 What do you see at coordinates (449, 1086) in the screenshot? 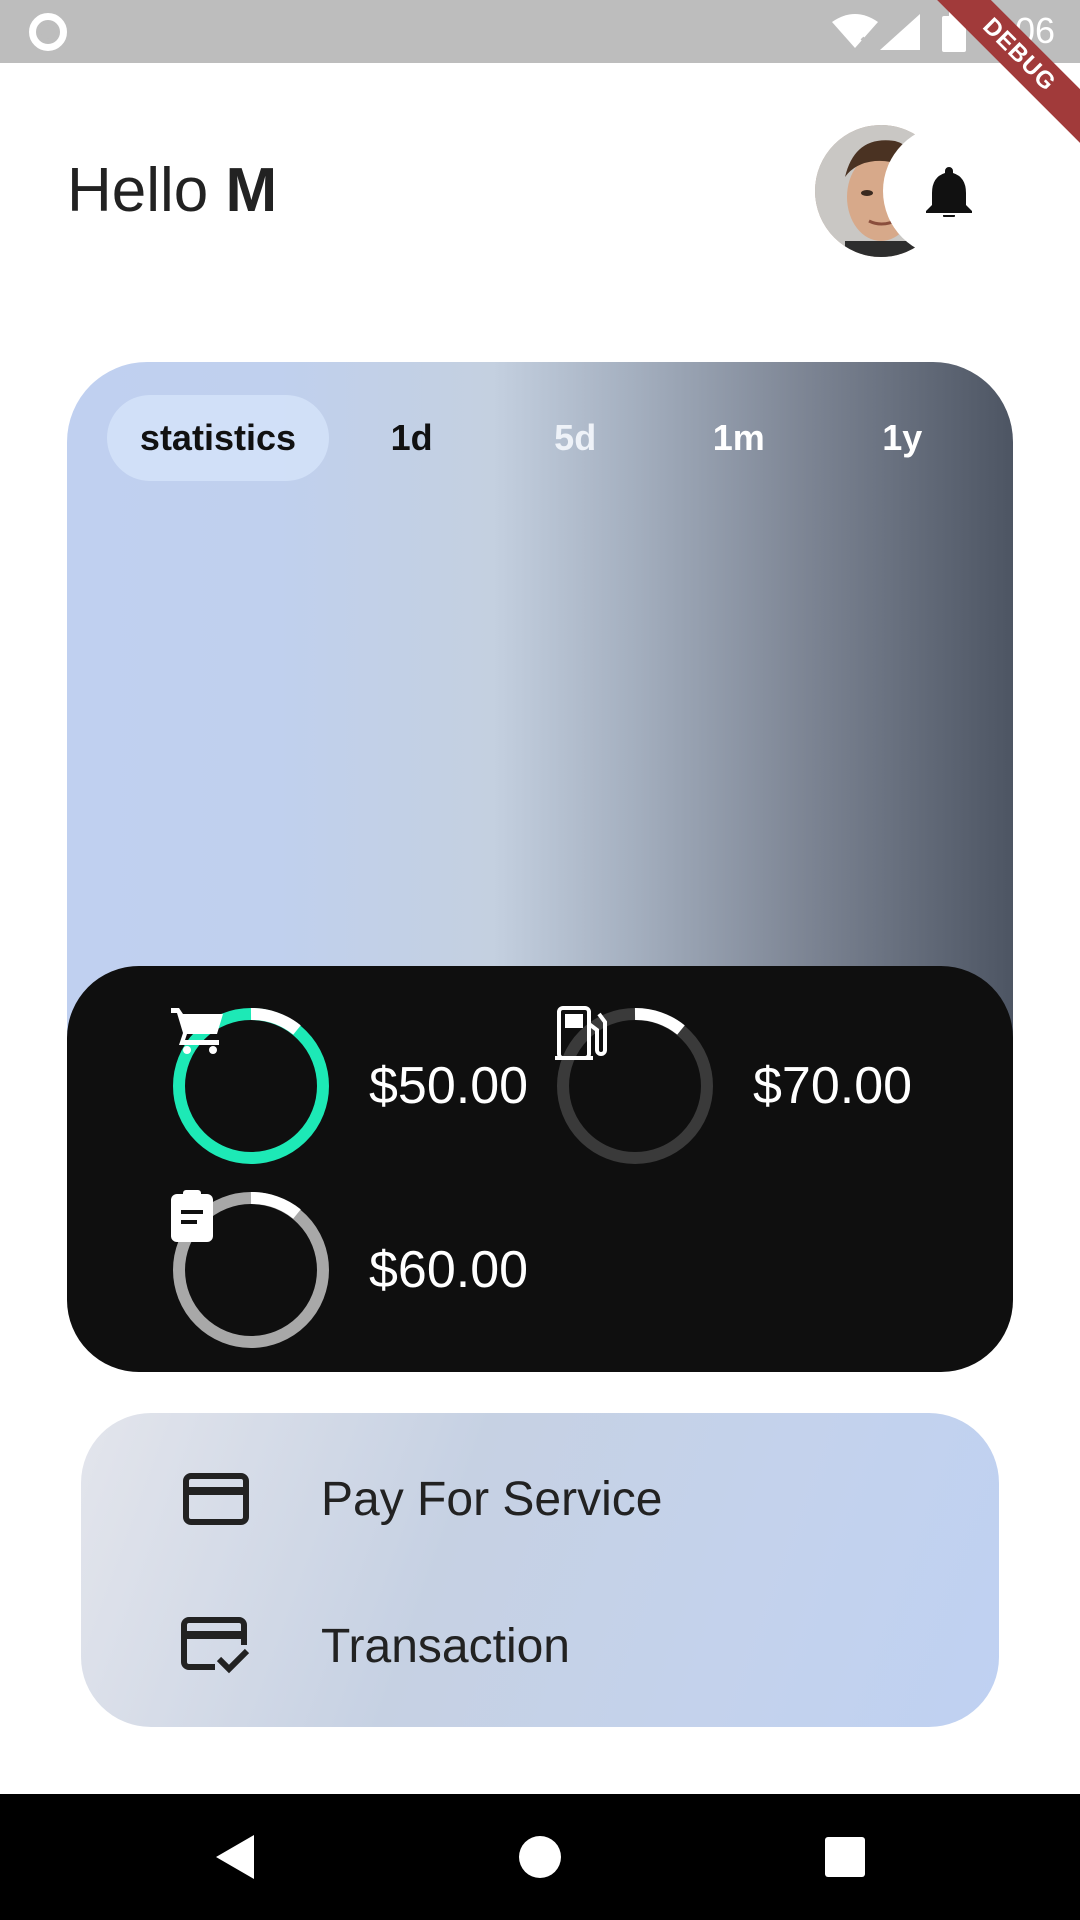
I see `amount-cart: $50.00` at bounding box center [449, 1086].